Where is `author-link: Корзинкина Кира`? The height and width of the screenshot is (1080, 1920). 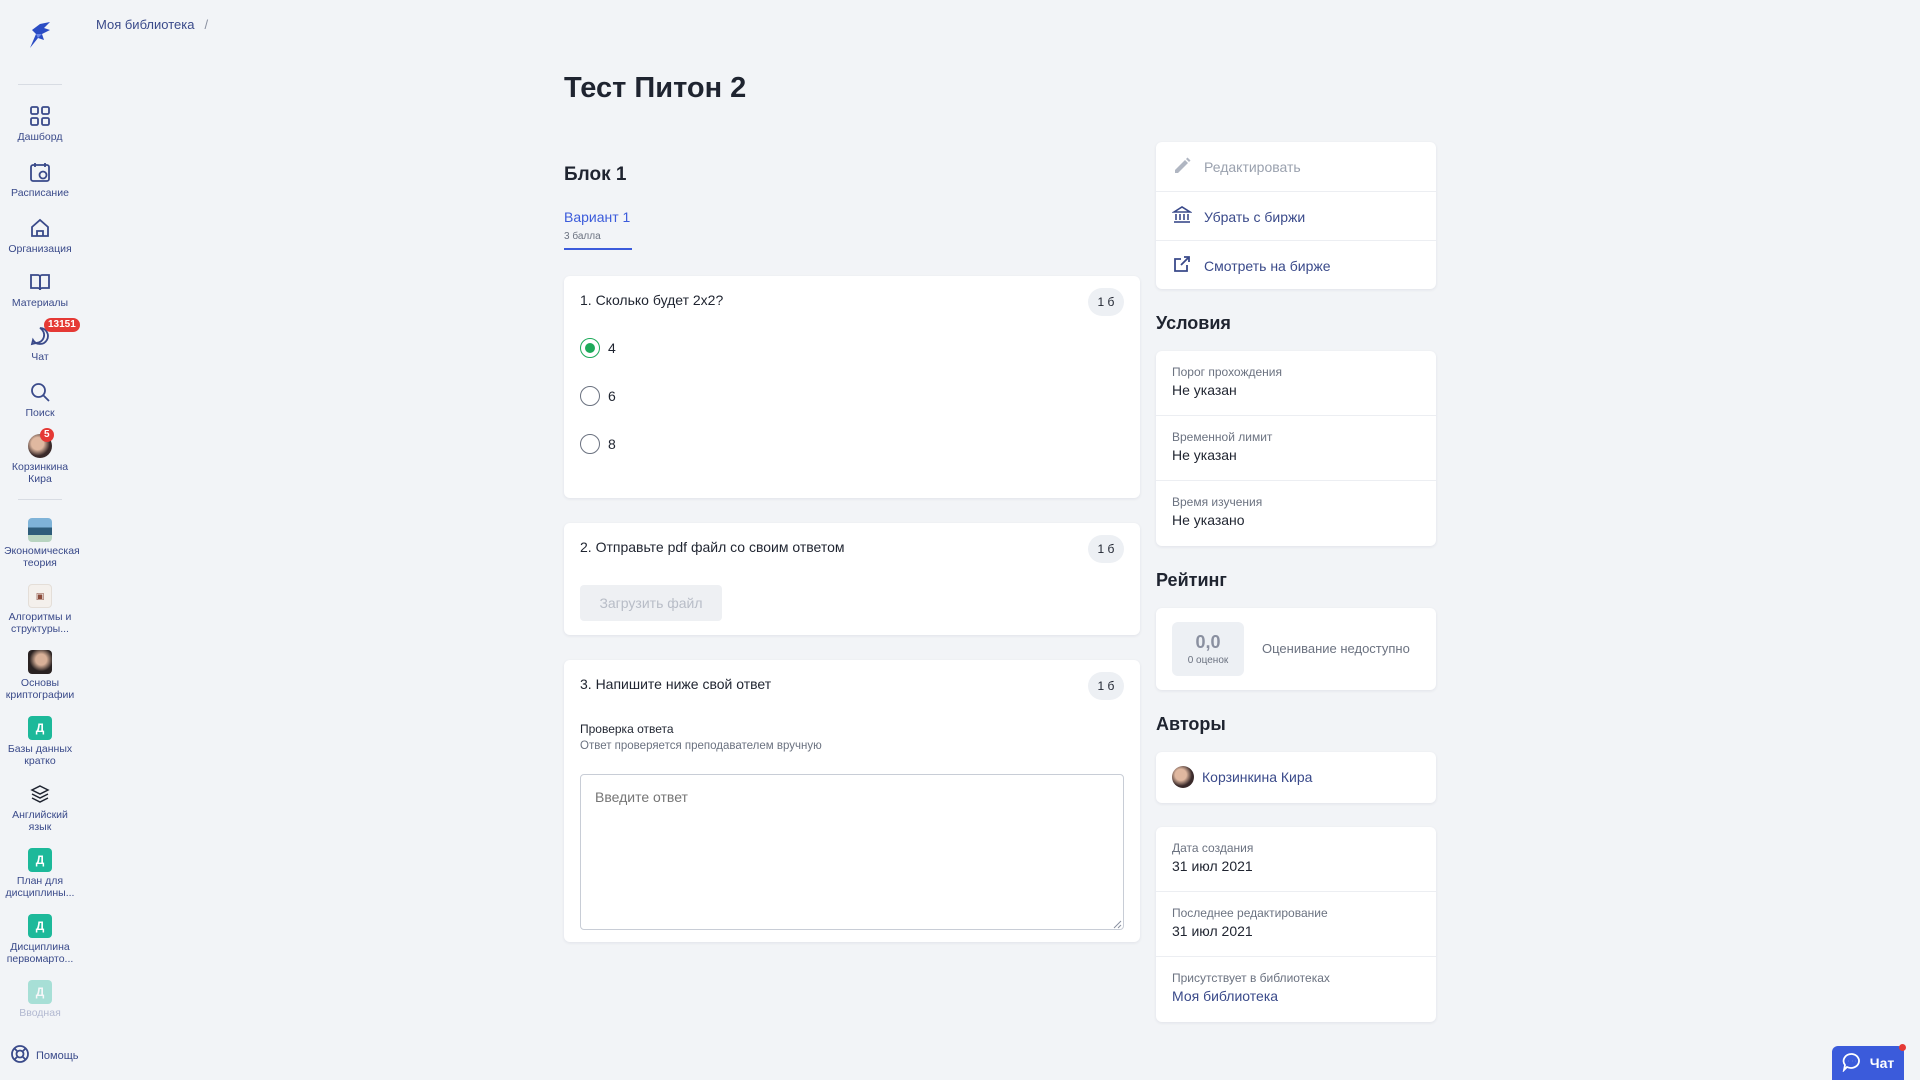
author-link: Корзинкина Кира is located at coordinates (1242, 777).